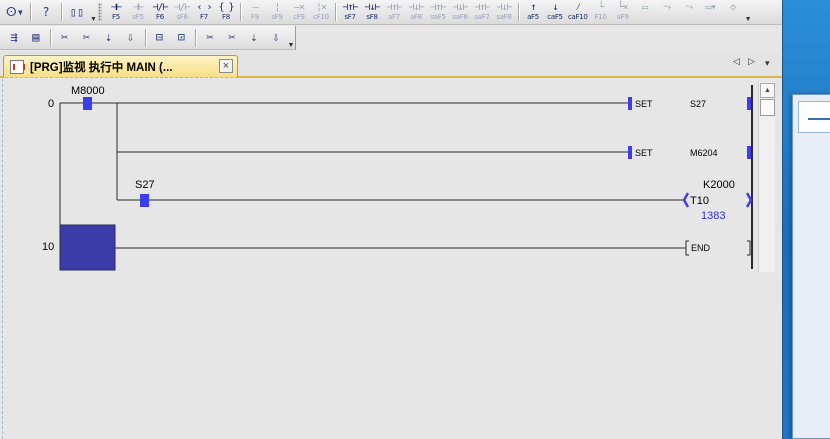 The height and width of the screenshot is (439, 830). I want to click on toolbar-misc-button-3: ⤳, so click(689, 12).